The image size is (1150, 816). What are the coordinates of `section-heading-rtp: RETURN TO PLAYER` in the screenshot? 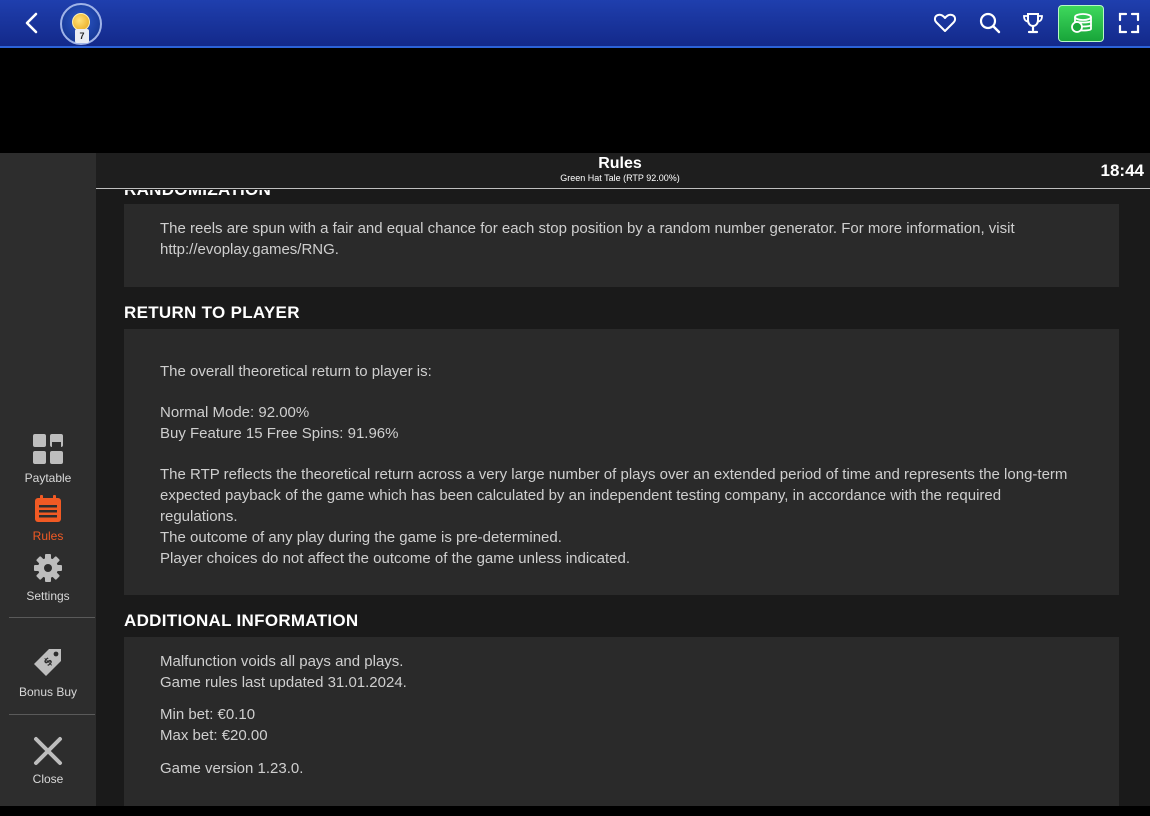 It's located at (212, 312).